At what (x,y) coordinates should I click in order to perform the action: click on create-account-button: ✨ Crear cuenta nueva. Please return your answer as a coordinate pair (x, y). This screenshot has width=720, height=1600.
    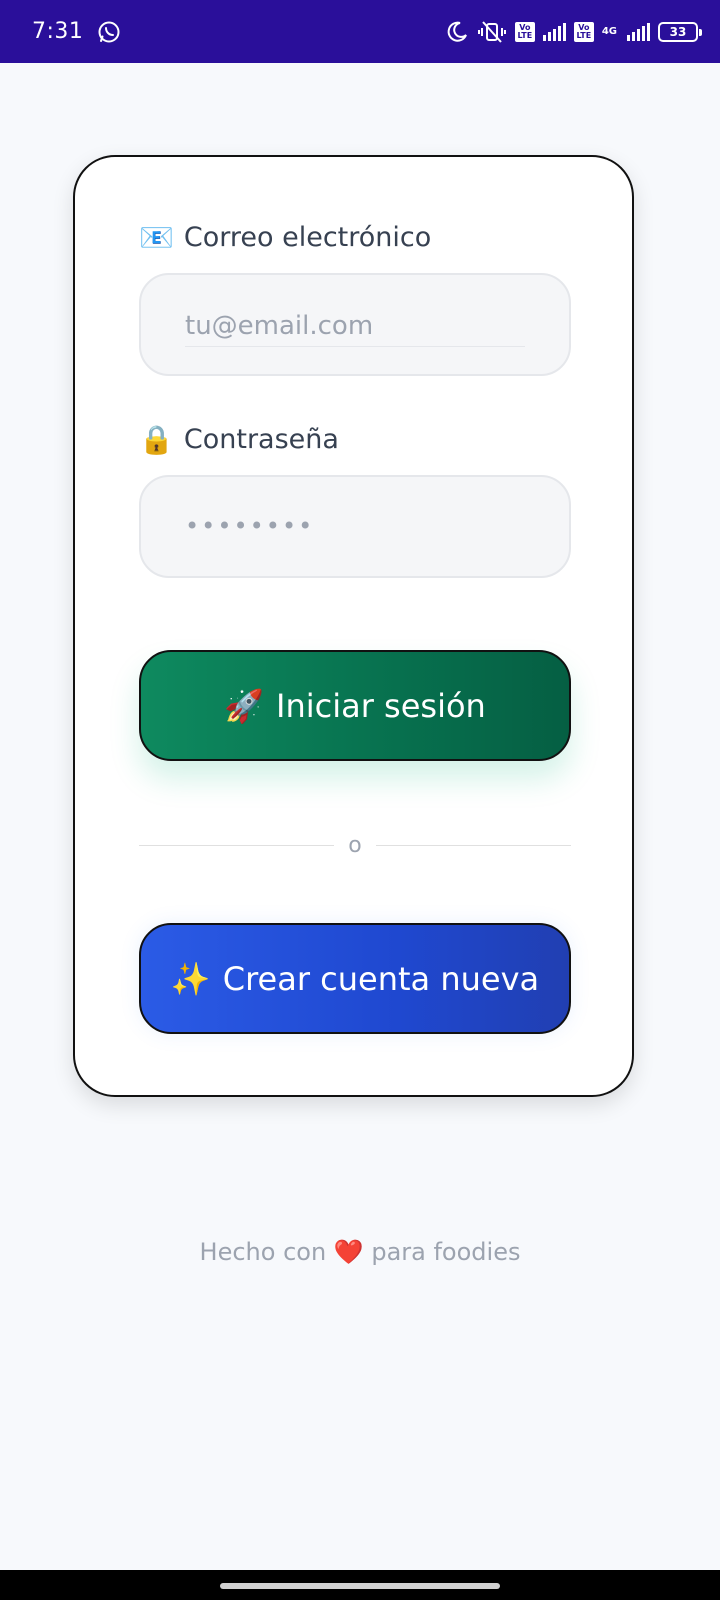
    Looking at the image, I should click on (355, 978).